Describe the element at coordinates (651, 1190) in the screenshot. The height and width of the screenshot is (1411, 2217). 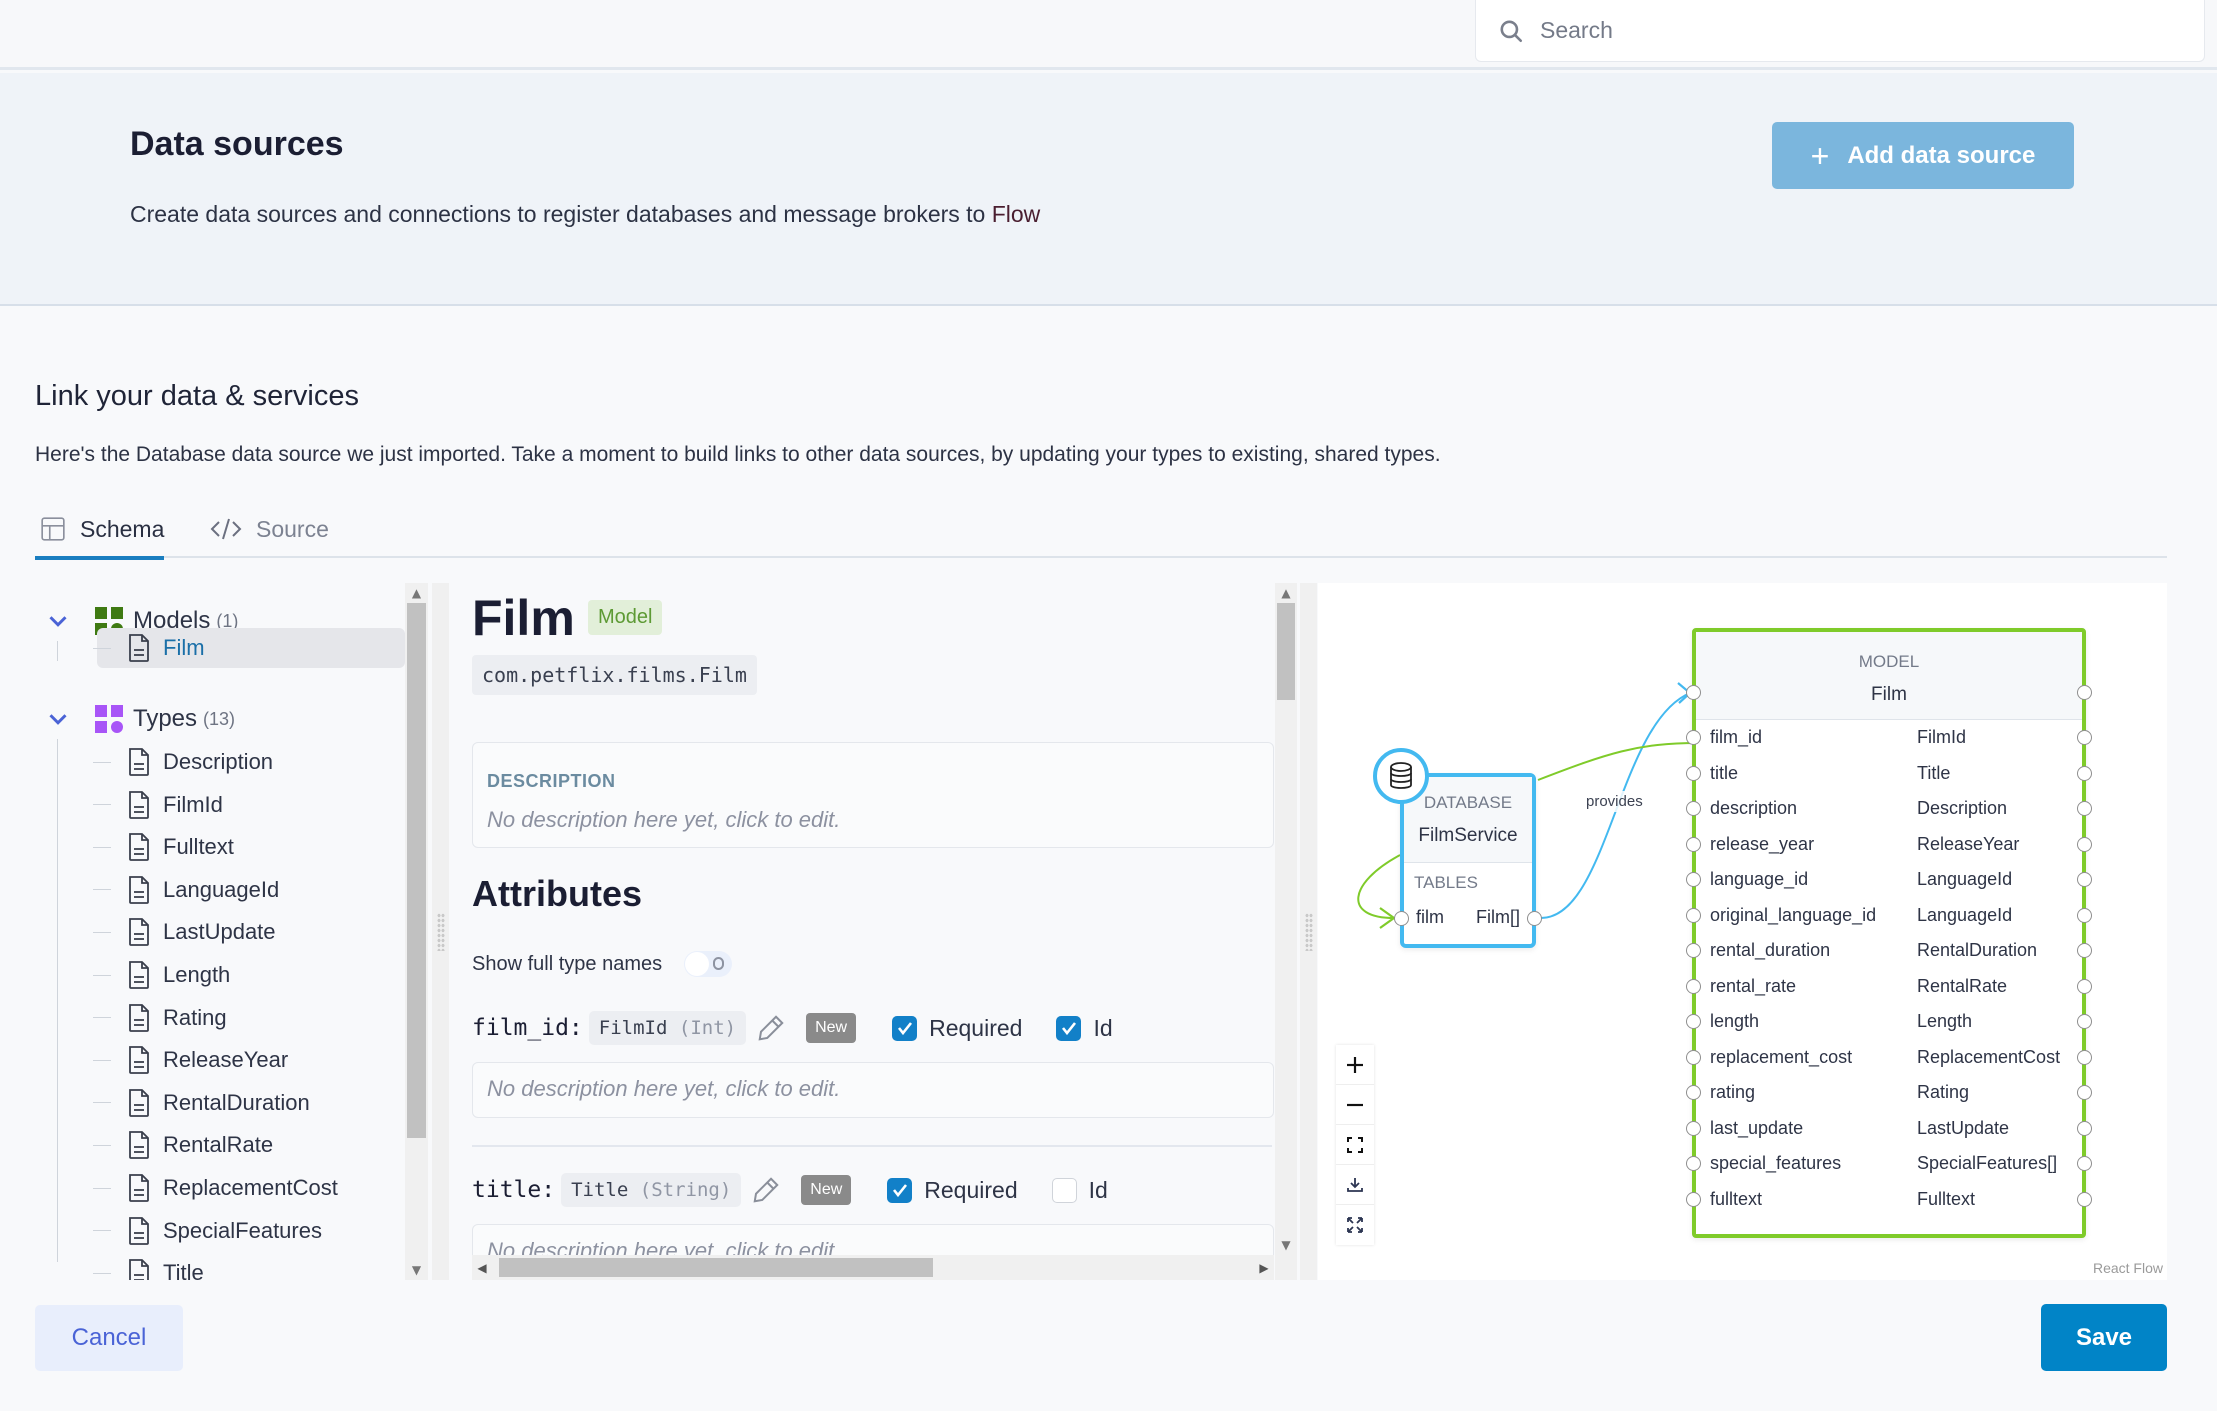
I see `attribute-type: Title (String)` at that location.